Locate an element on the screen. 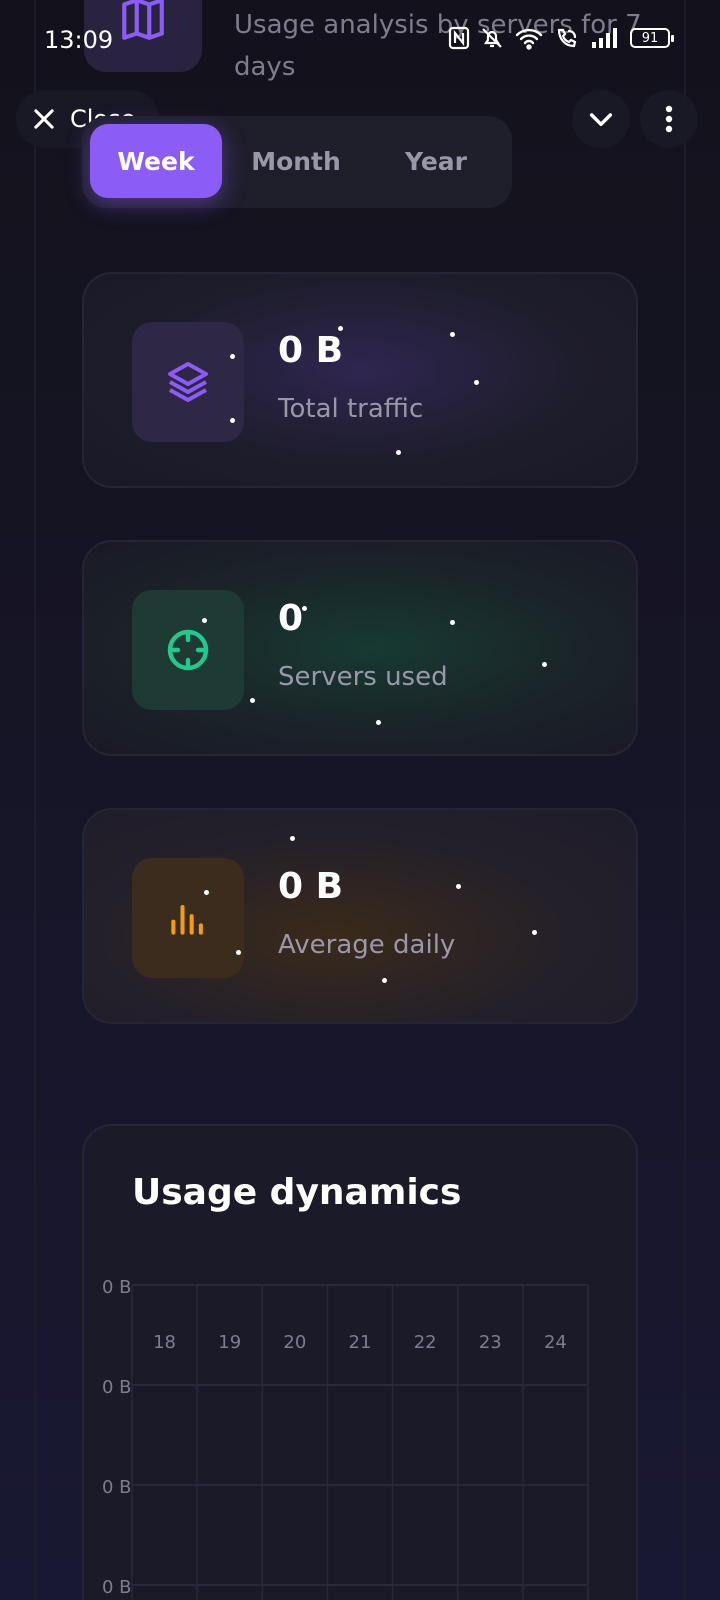  x-tick-label: 18 is located at coordinates (164, 1342).